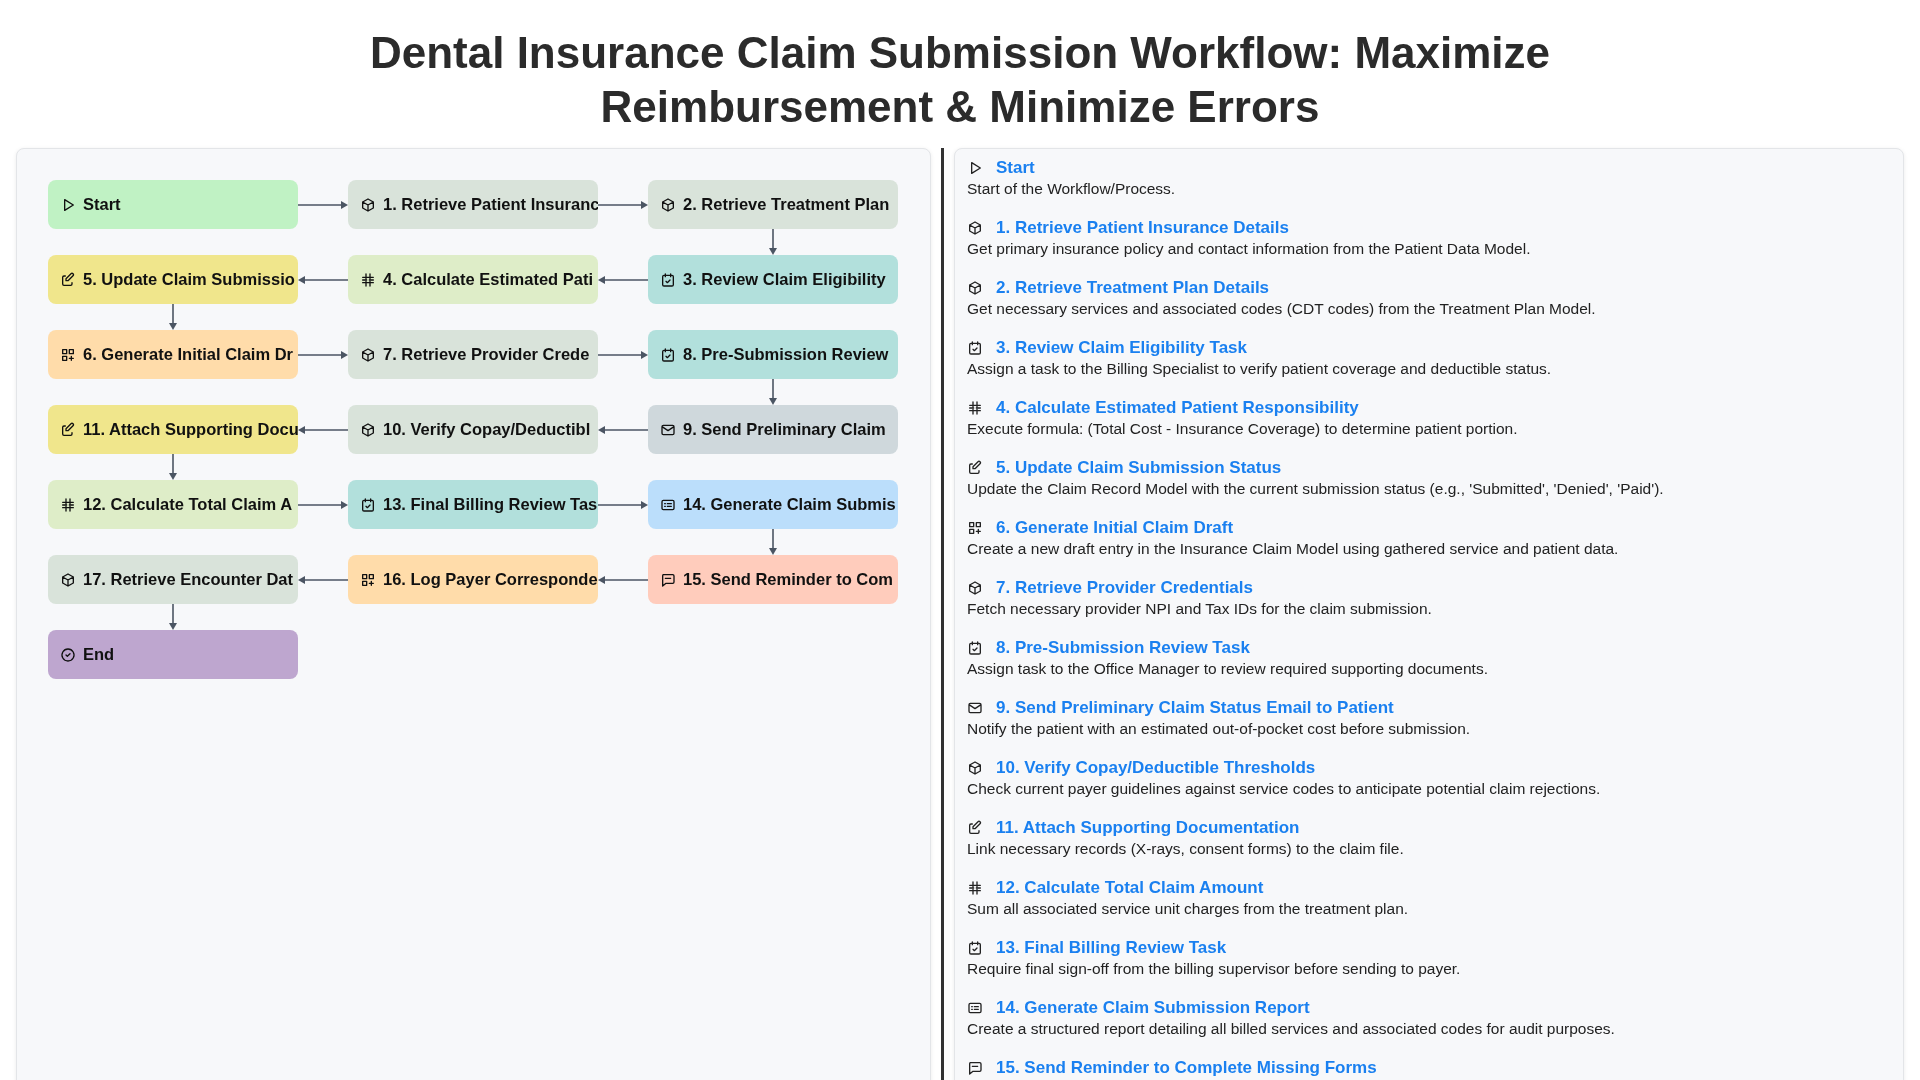 This screenshot has height=1080, width=1920. What do you see at coordinates (960, 80) in the screenshot?
I see `page-title: Dental Insurance Claim Submission Workflow: Maximize Reimbursement & Minimize Errors` at bounding box center [960, 80].